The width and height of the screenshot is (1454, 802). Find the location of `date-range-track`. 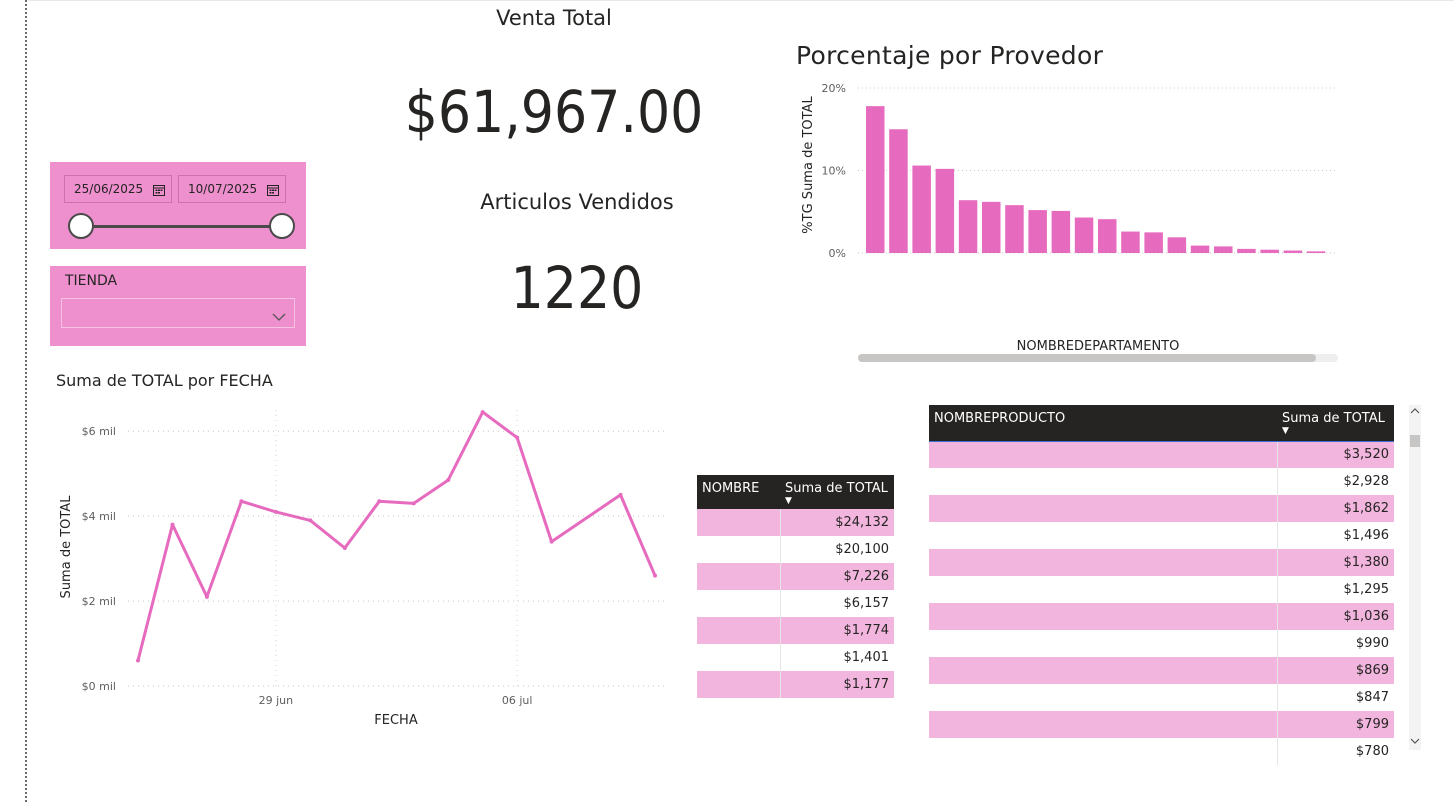

date-range-track is located at coordinates (182, 226).